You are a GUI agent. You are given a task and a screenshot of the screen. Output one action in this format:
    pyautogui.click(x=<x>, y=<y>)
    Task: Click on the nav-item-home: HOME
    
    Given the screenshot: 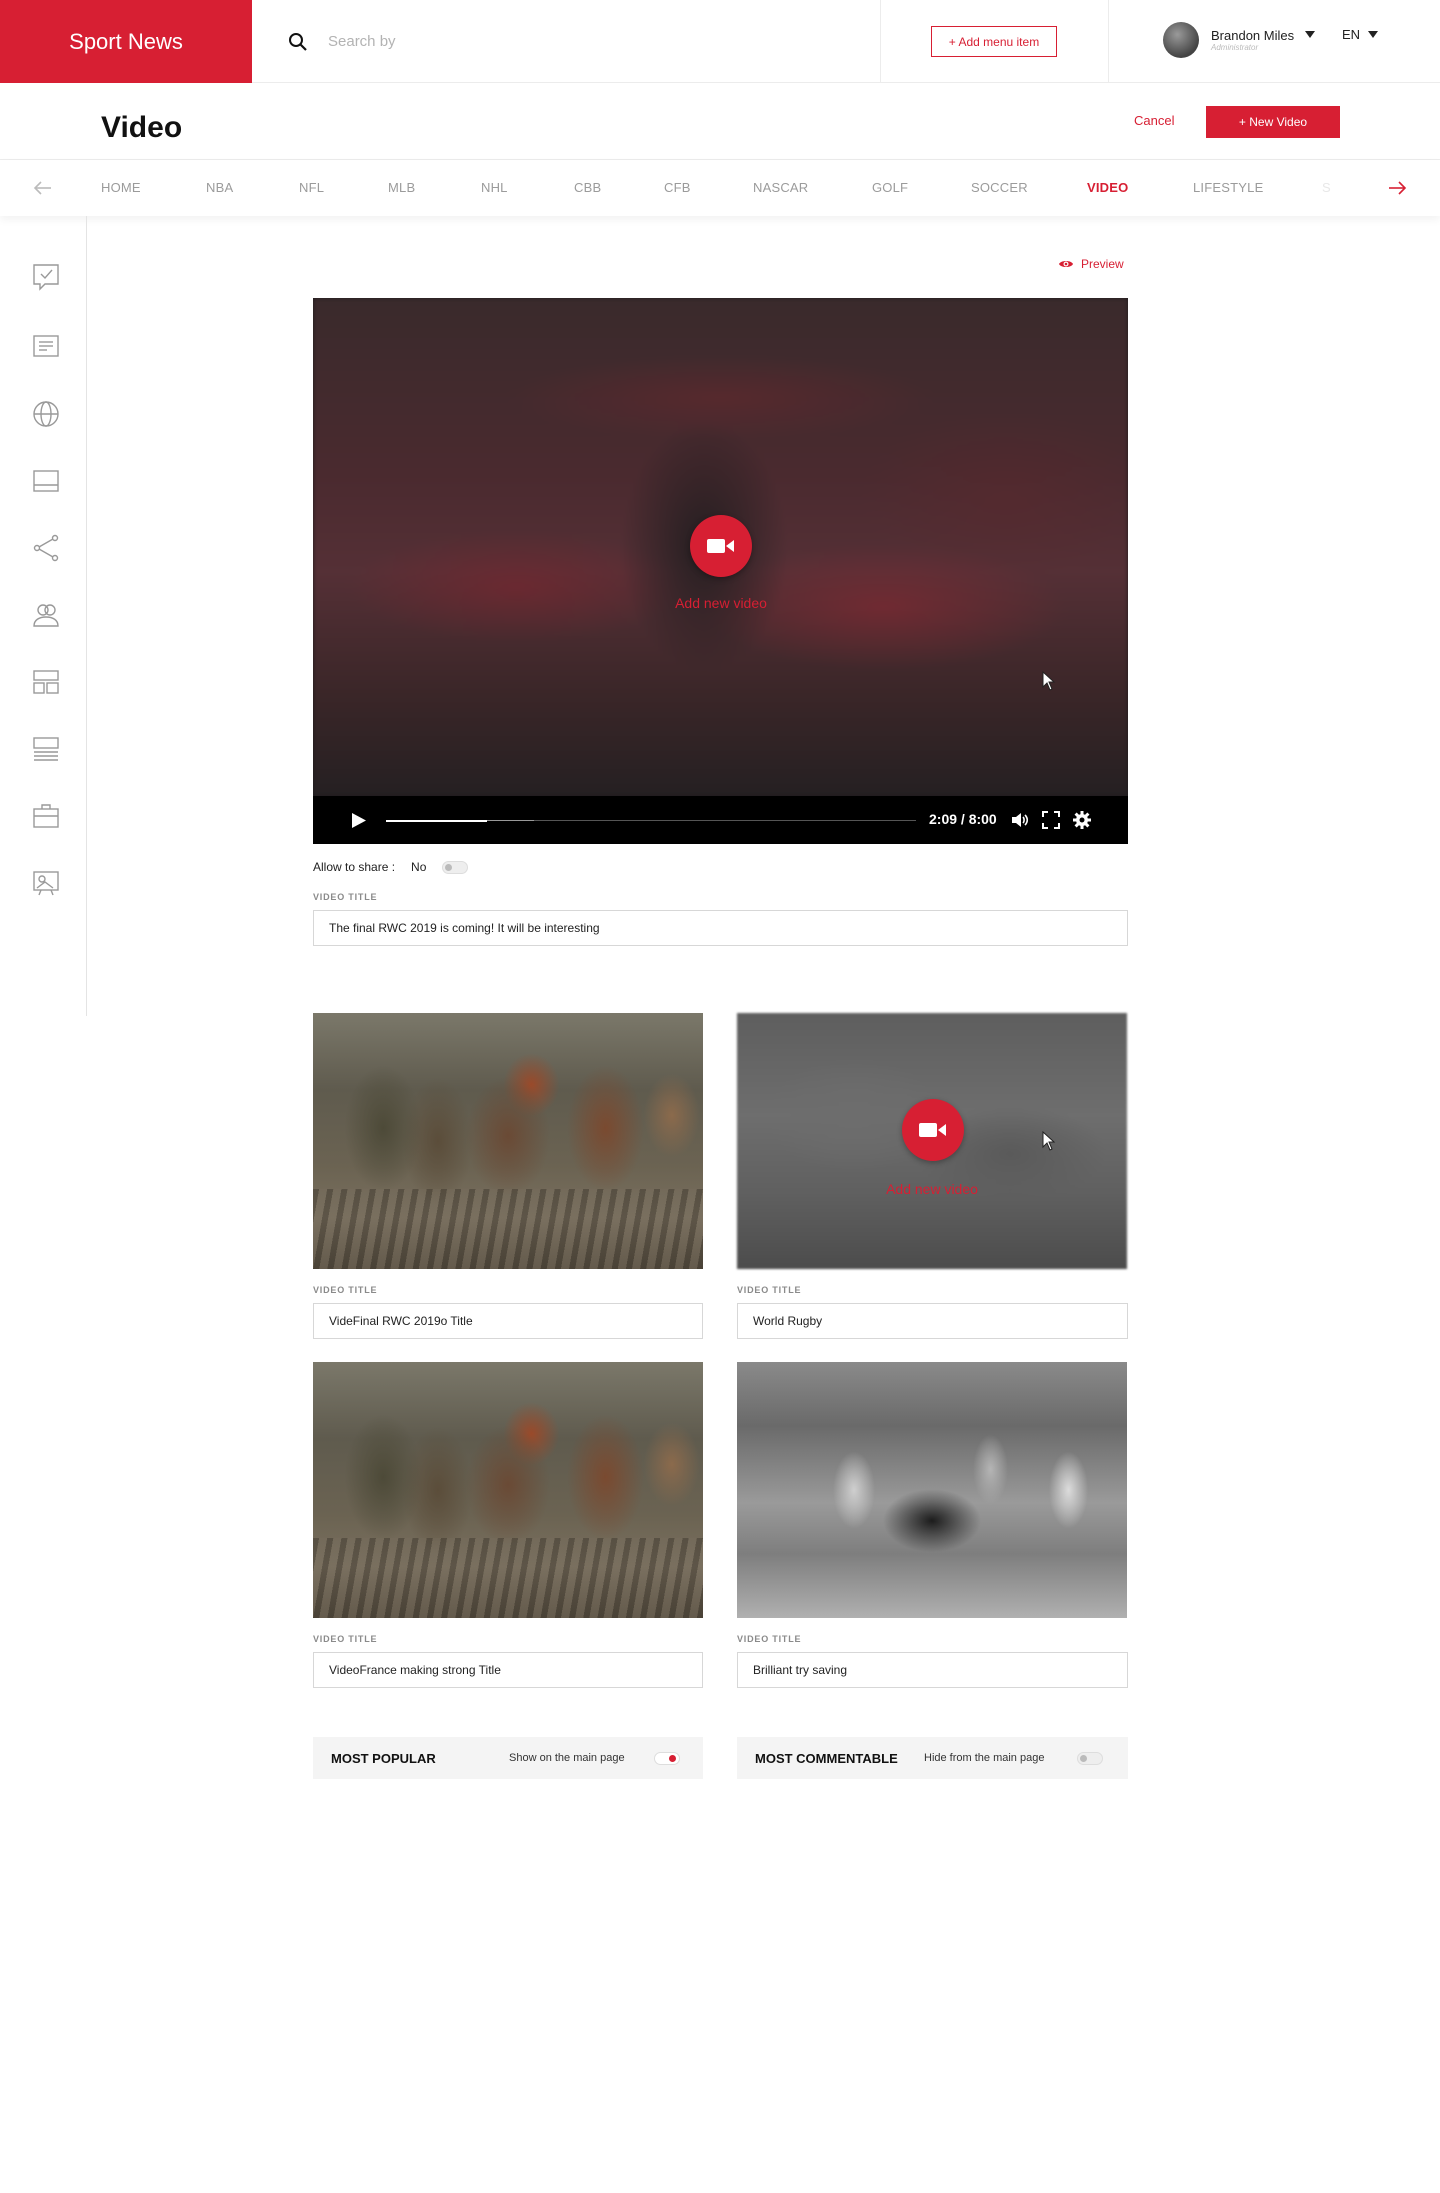 What is the action you would take?
    pyautogui.click(x=121, y=187)
    